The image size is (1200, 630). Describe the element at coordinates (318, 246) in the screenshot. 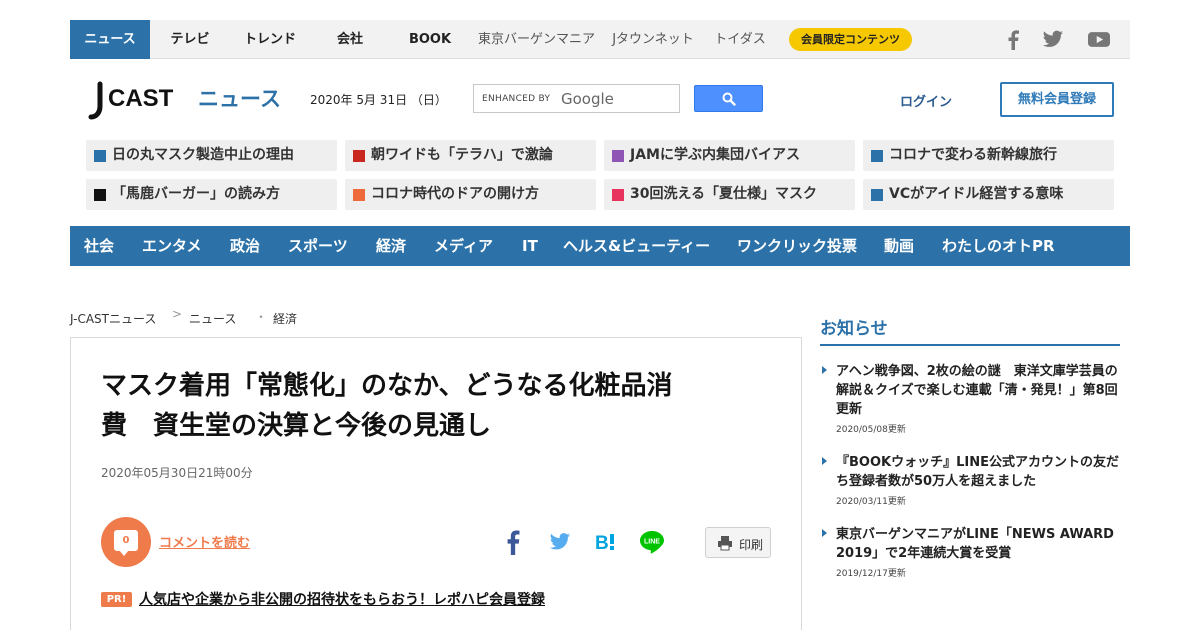

I see `category-sports: スポーツ` at that location.